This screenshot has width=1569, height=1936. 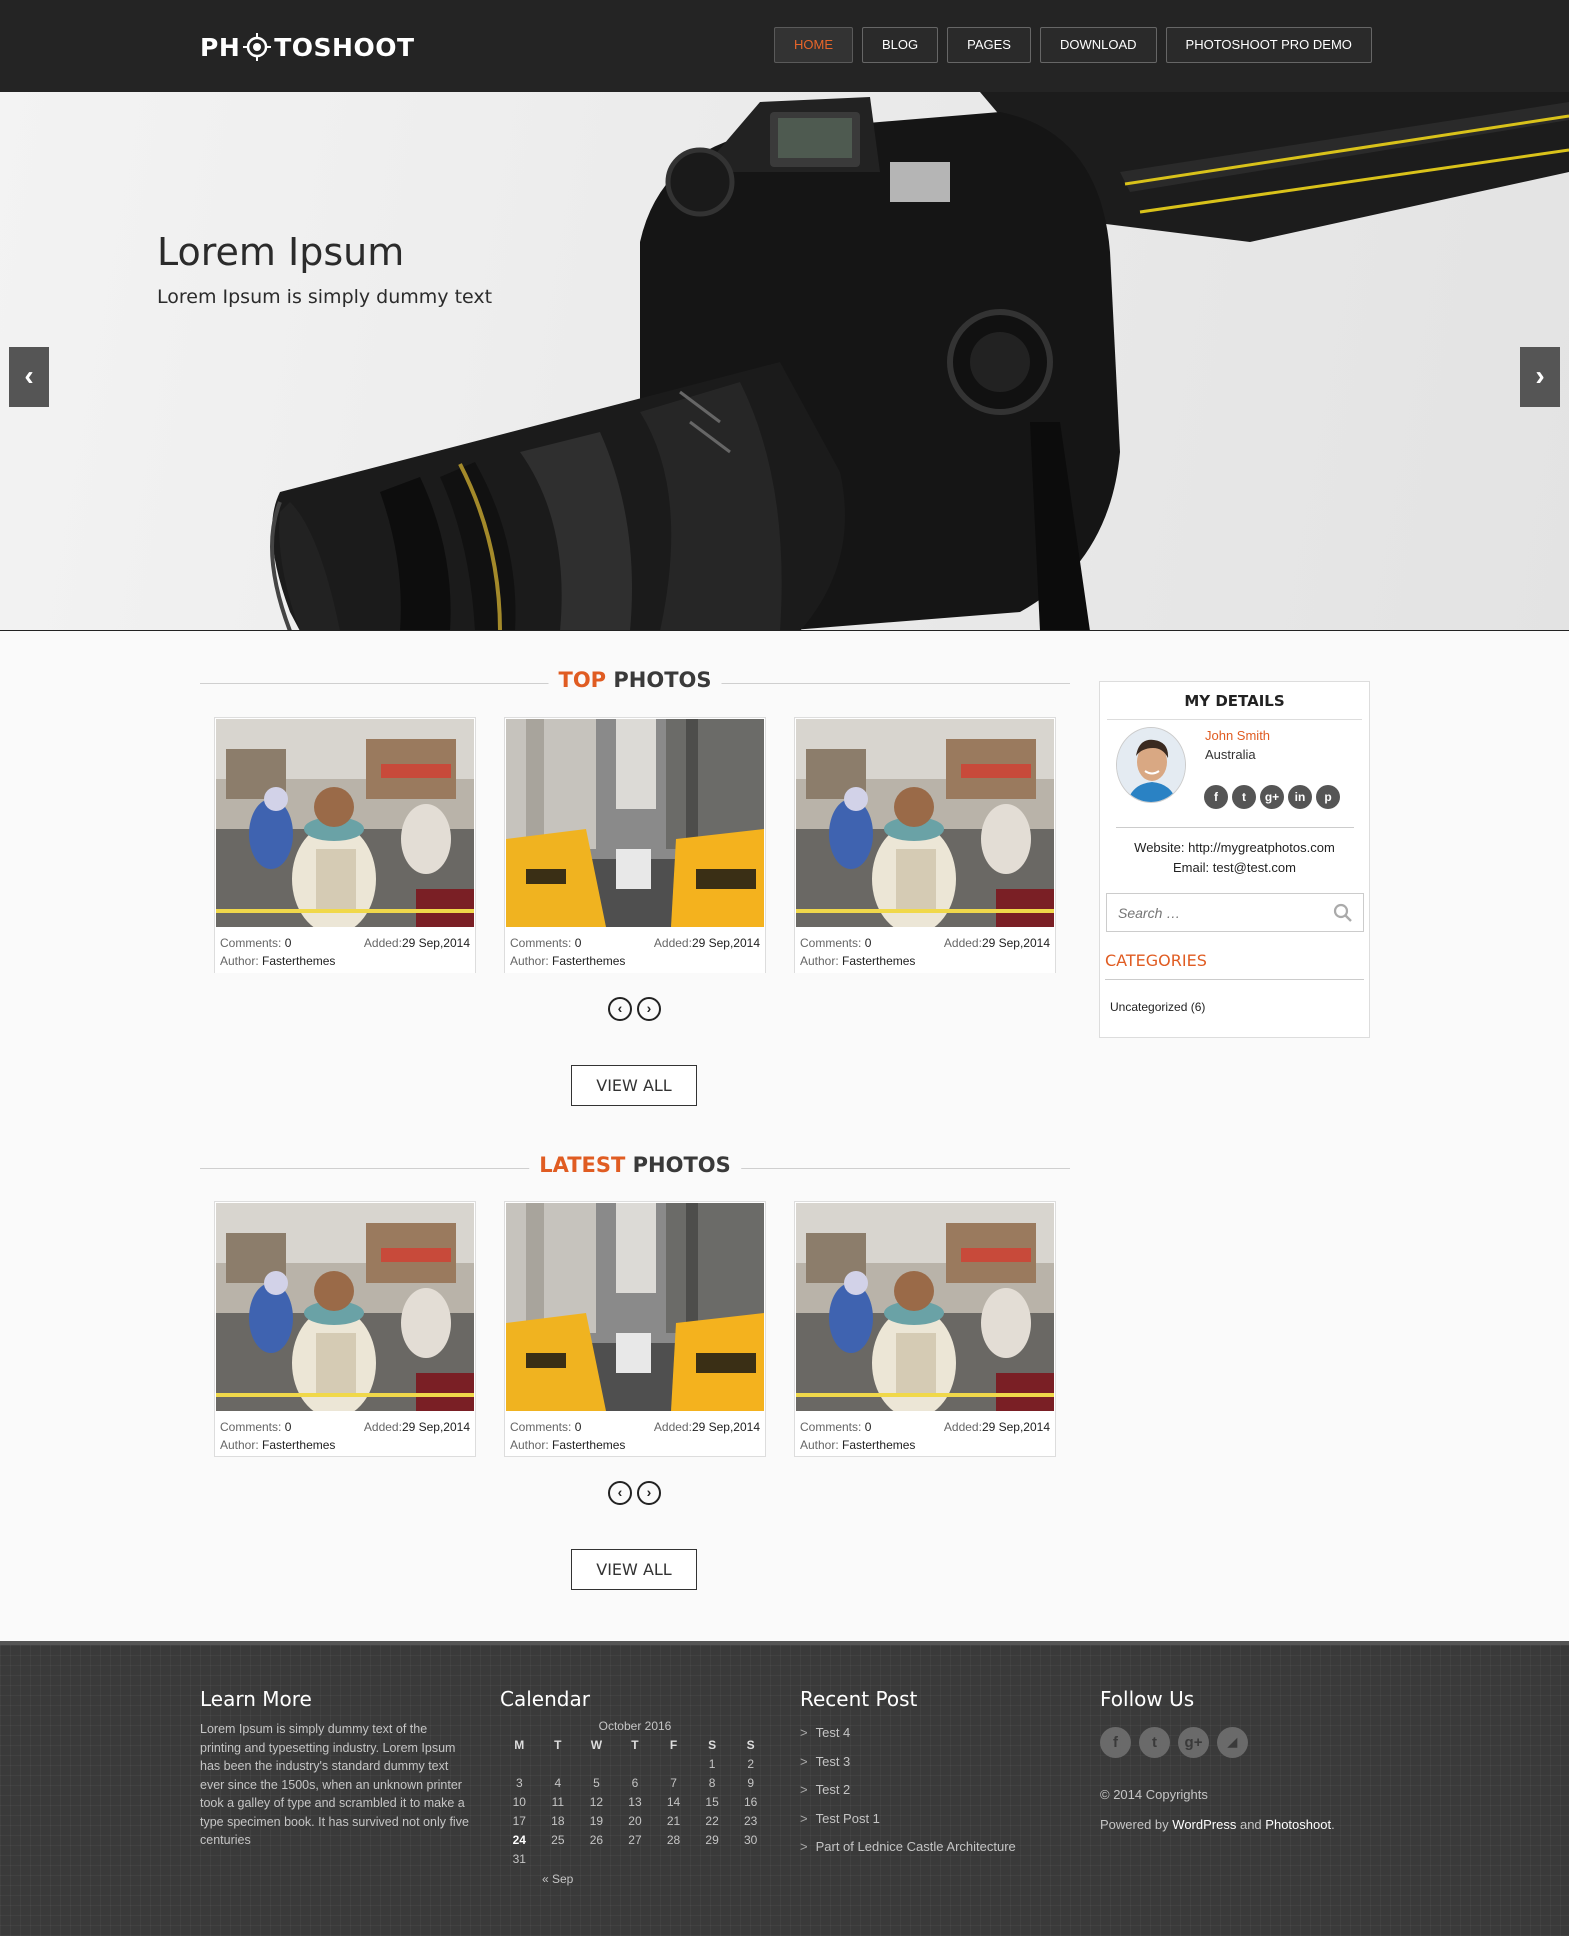 What do you see at coordinates (908, 1768) in the screenshot?
I see `recent-post-item: > Test 3` at bounding box center [908, 1768].